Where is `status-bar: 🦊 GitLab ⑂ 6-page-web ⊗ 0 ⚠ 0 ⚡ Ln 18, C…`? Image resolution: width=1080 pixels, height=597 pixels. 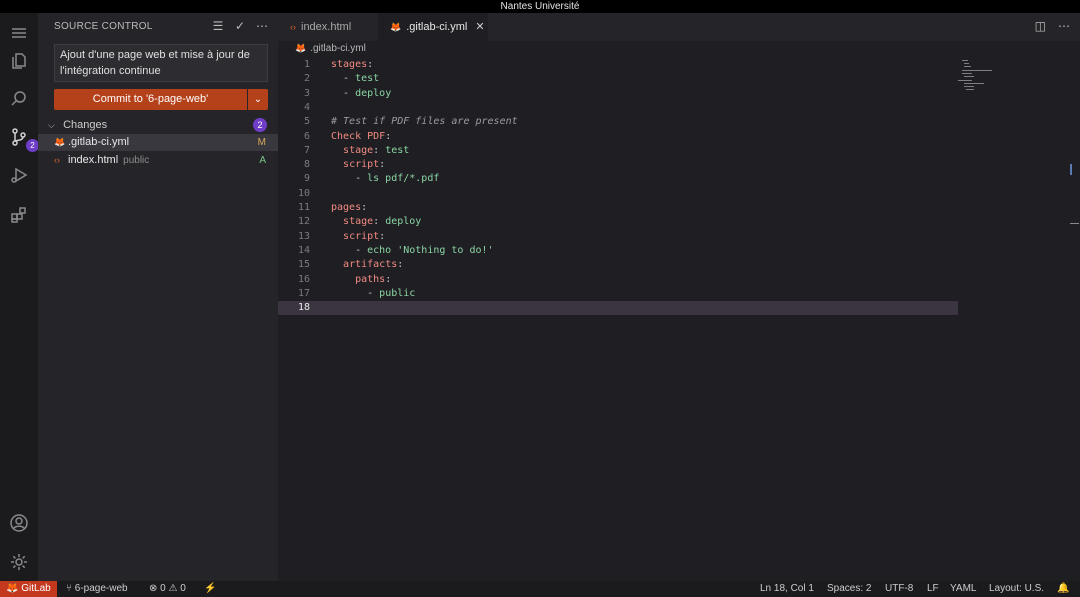
status-bar: 🦊 GitLab ⑂ 6-page-web ⊗ 0 ⚠ 0 ⚡ Ln 18, C… is located at coordinates (540, 589).